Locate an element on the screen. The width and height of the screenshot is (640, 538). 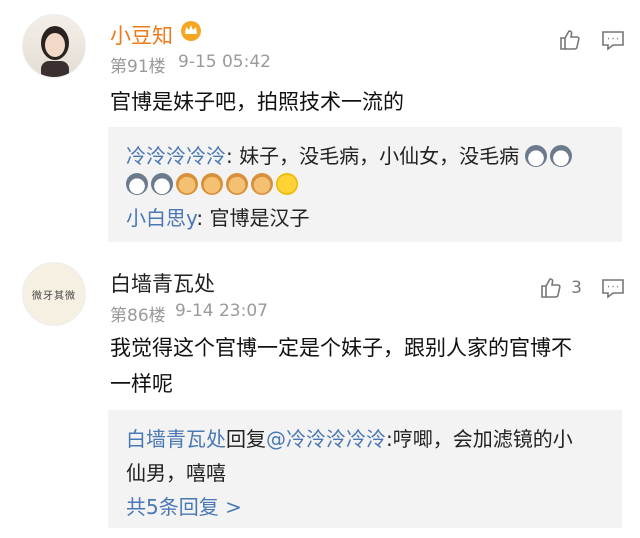
like-button is located at coordinates (570, 40).